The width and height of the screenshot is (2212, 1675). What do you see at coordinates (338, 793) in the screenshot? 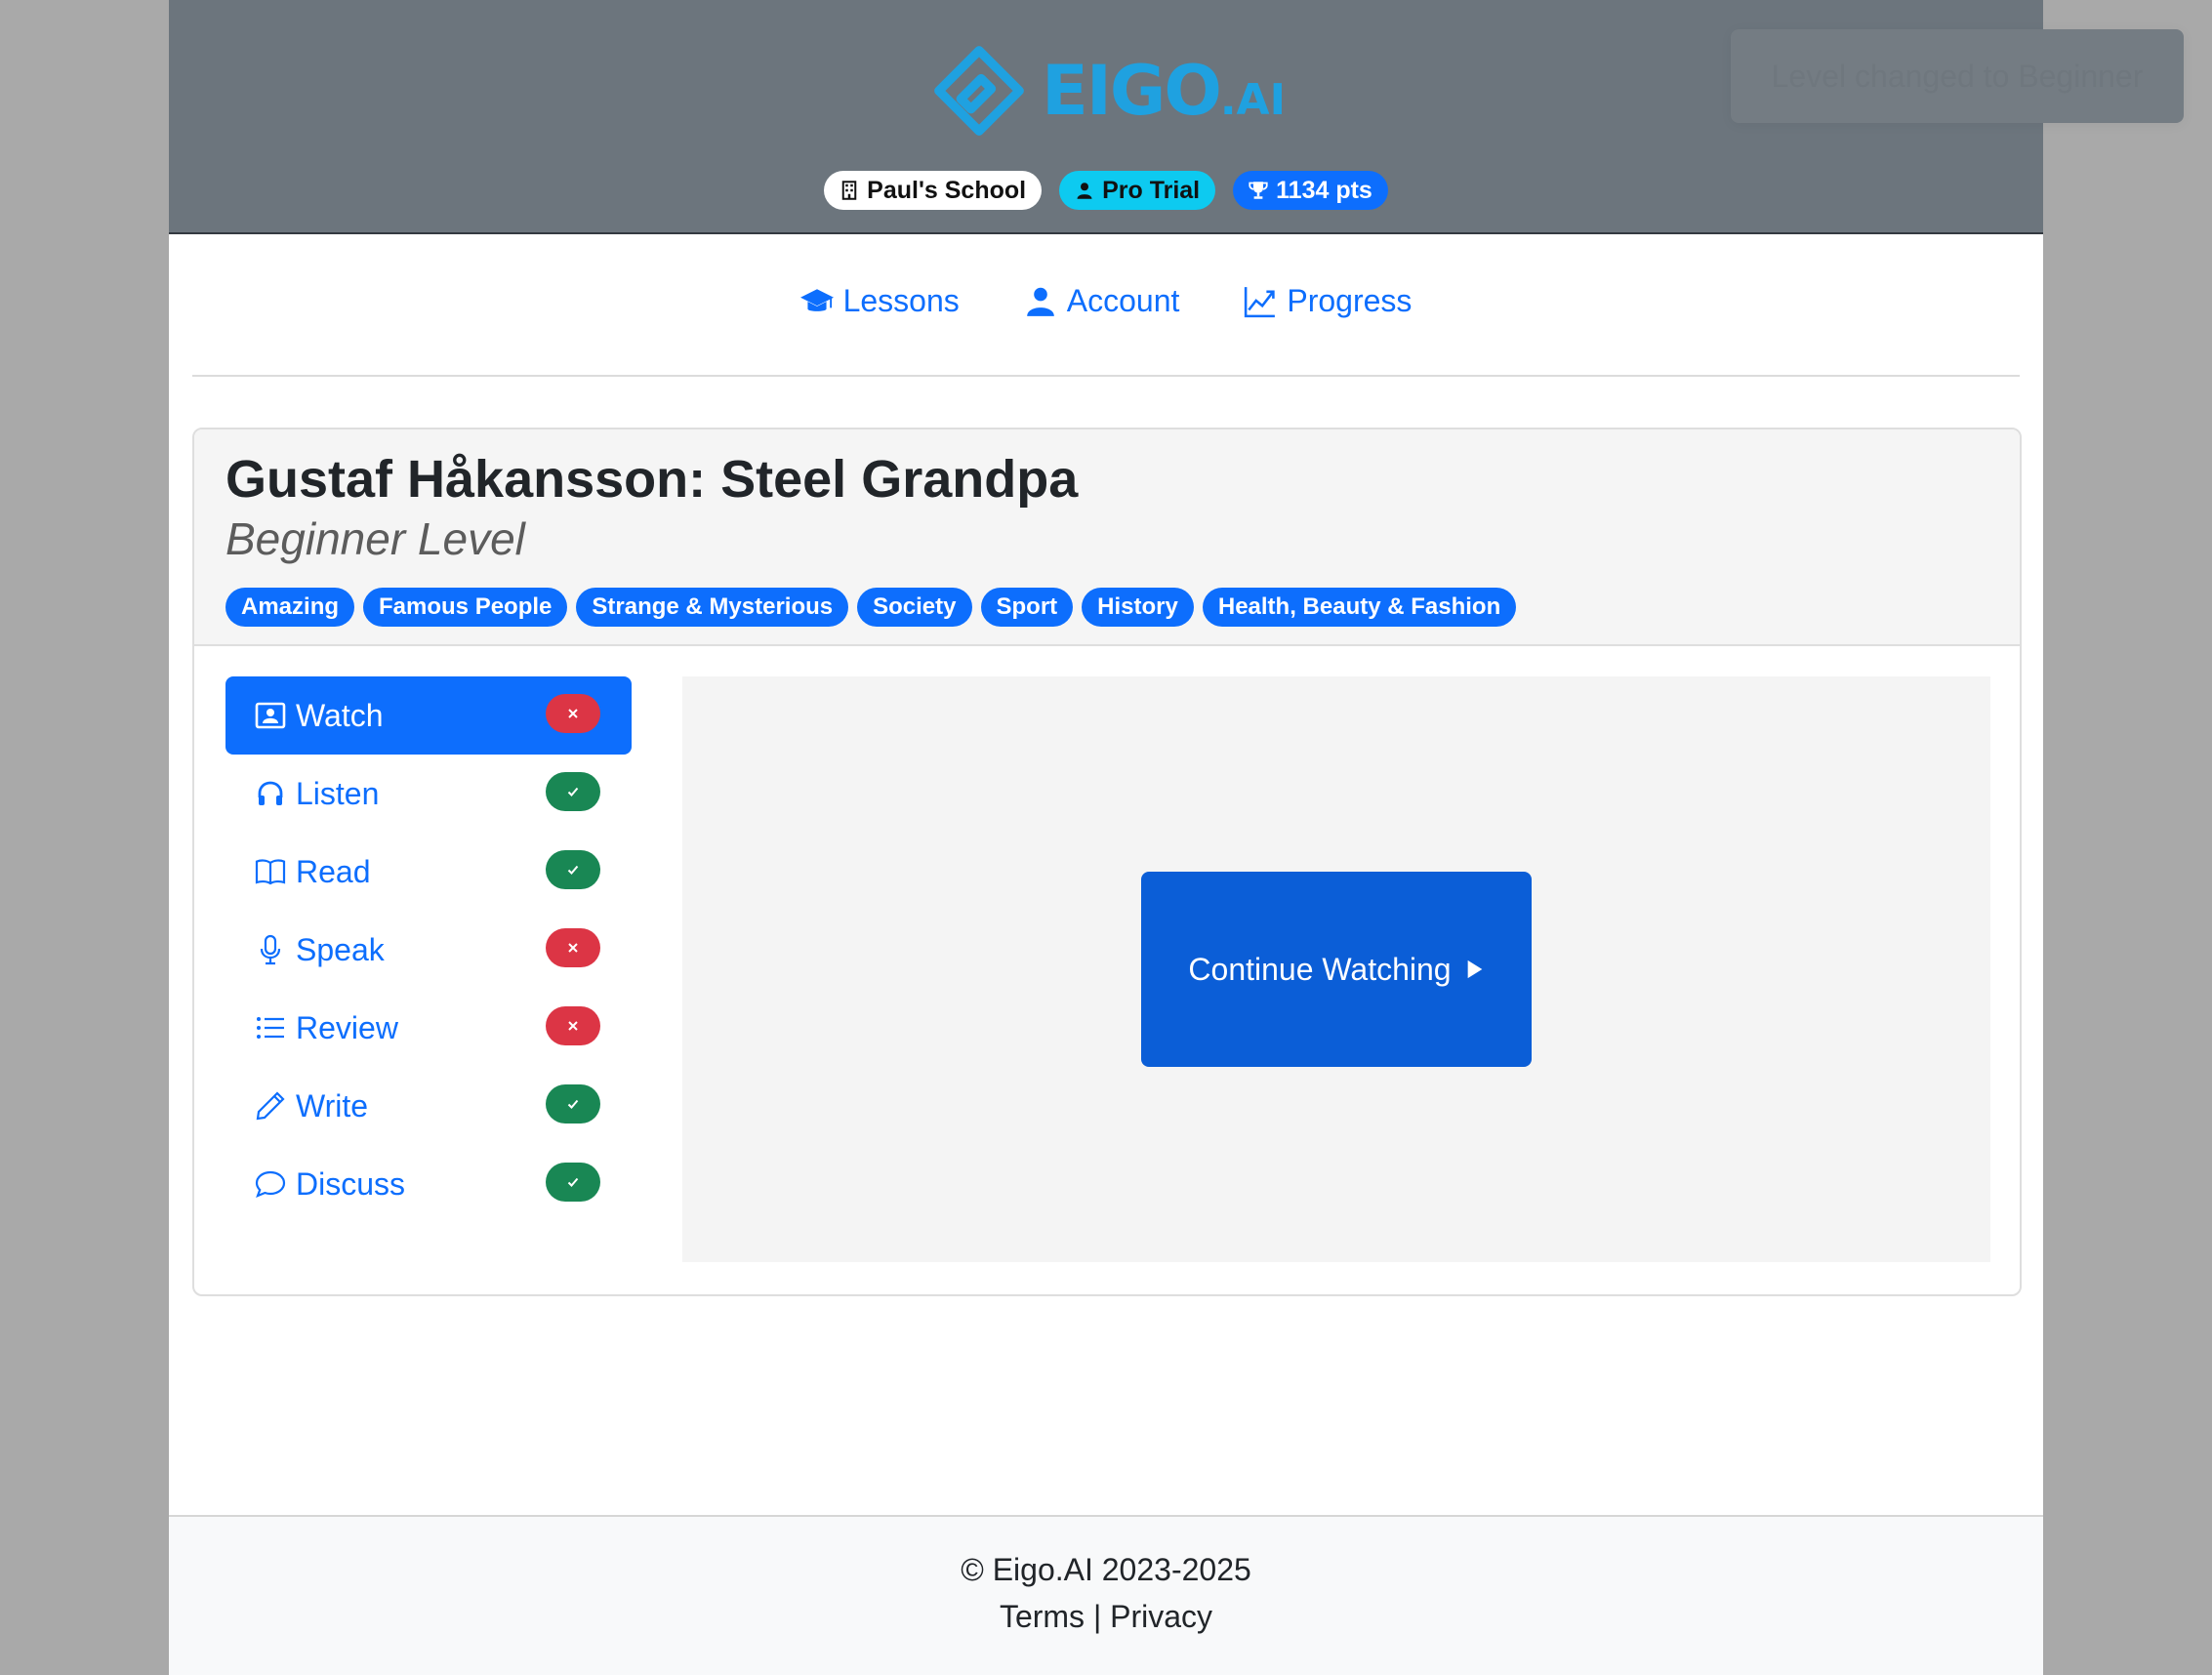
I see `menu-item-label: Listen` at bounding box center [338, 793].